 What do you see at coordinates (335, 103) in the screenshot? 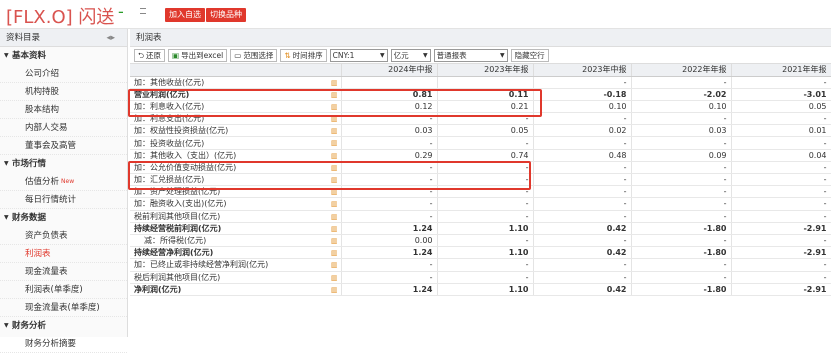
I see `highlight-box-operating-profit` at bounding box center [335, 103].